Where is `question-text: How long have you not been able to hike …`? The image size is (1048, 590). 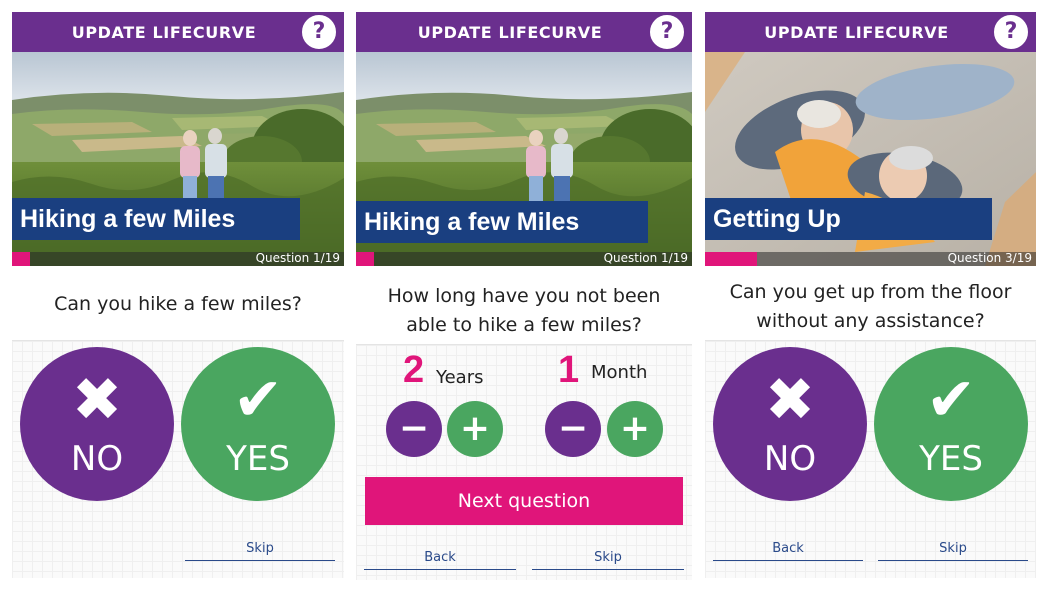
question-text: How long have you not been able to hike … is located at coordinates (524, 311).